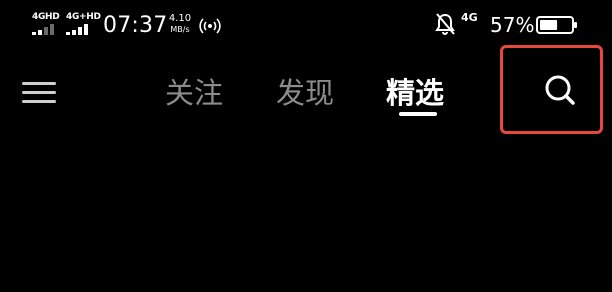 This screenshot has width=612, height=292. What do you see at coordinates (512, 25) in the screenshot?
I see `battery-percent: 57%` at bounding box center [512, 25].